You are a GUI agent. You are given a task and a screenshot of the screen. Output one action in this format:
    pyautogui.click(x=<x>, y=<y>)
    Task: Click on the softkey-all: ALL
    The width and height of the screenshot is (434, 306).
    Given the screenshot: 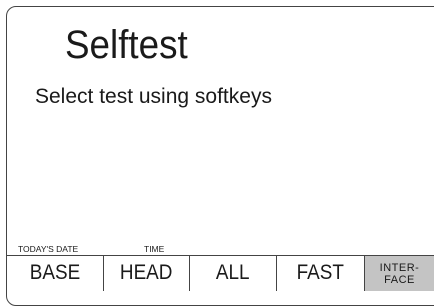 What is the action you would take?
    pyautogui.click(x=233, y=273)
    